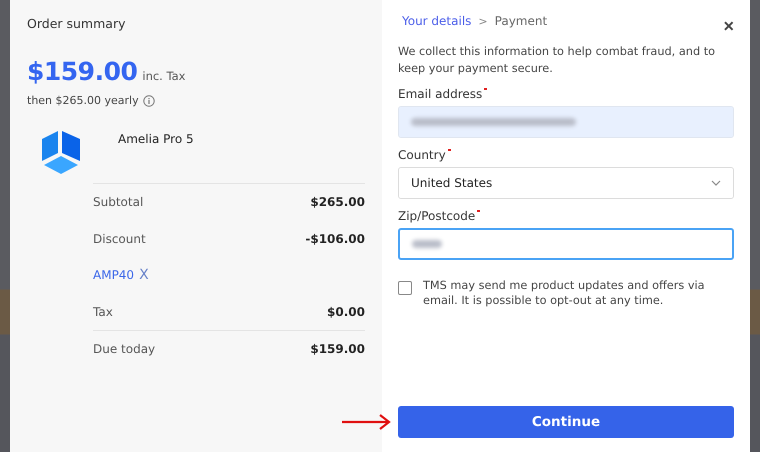 This screenshot has height=452, width=760. I want to click on intro-text: We collect this information to help combat fraud, and to keep your payment secure., so click(557, 60).